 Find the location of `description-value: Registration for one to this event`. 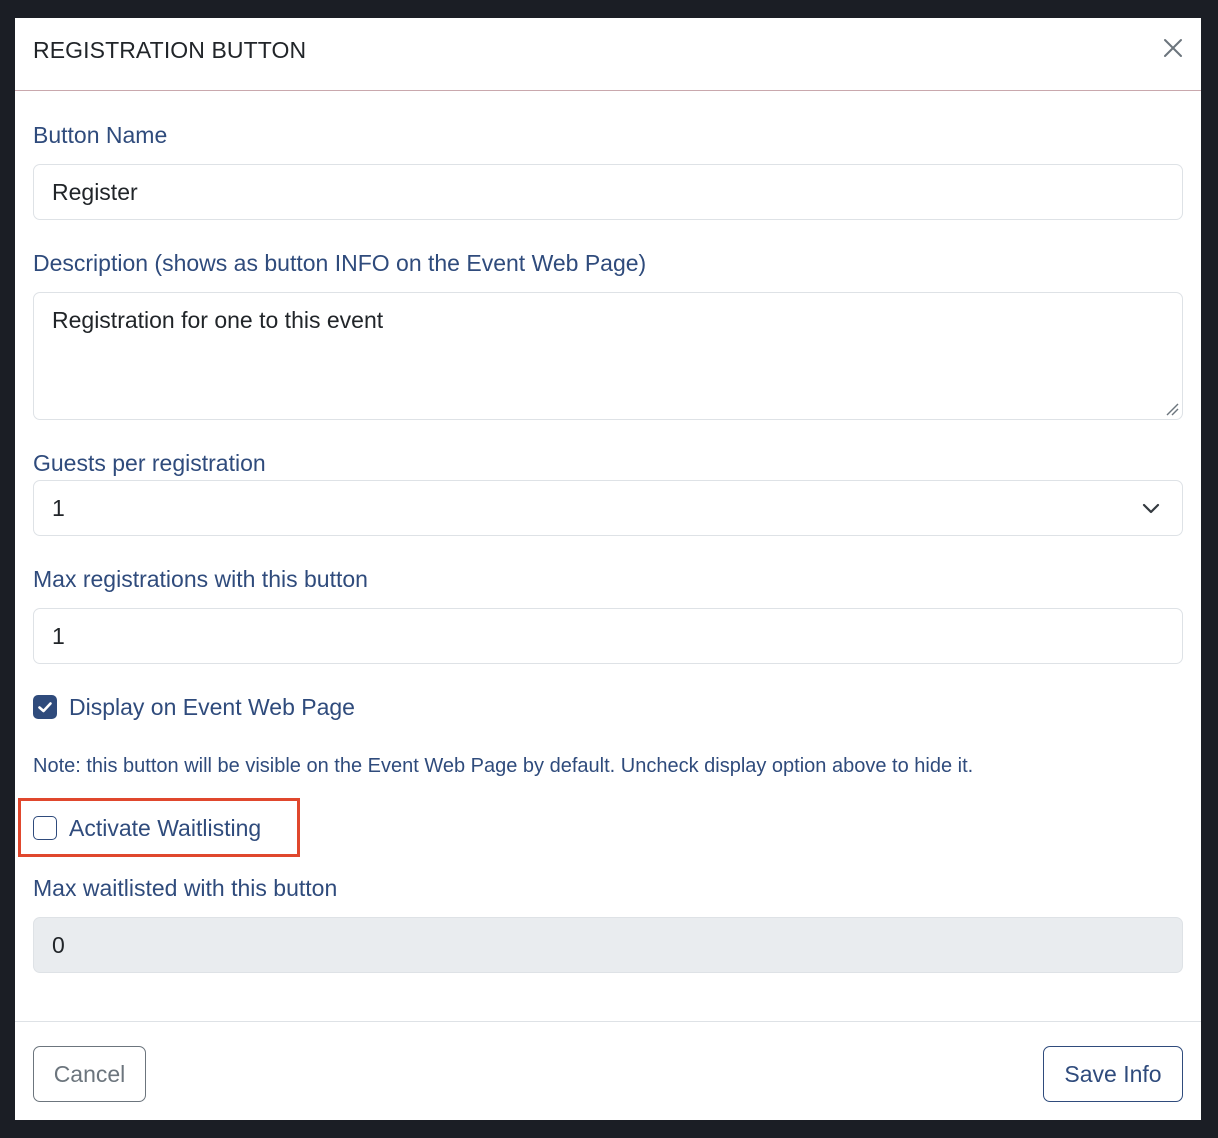

description-value: Registration for one to this event is located at coordinates (218, 320).